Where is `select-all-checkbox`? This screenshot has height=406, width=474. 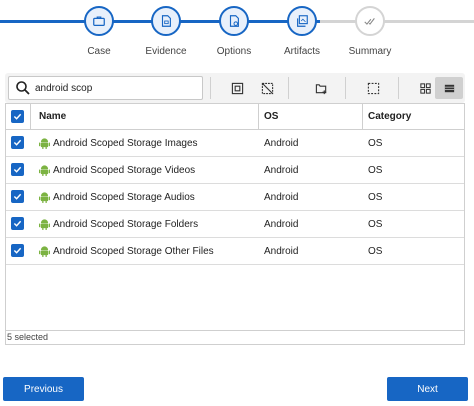 select-all-checkbox is located at coordinates (17, 116).